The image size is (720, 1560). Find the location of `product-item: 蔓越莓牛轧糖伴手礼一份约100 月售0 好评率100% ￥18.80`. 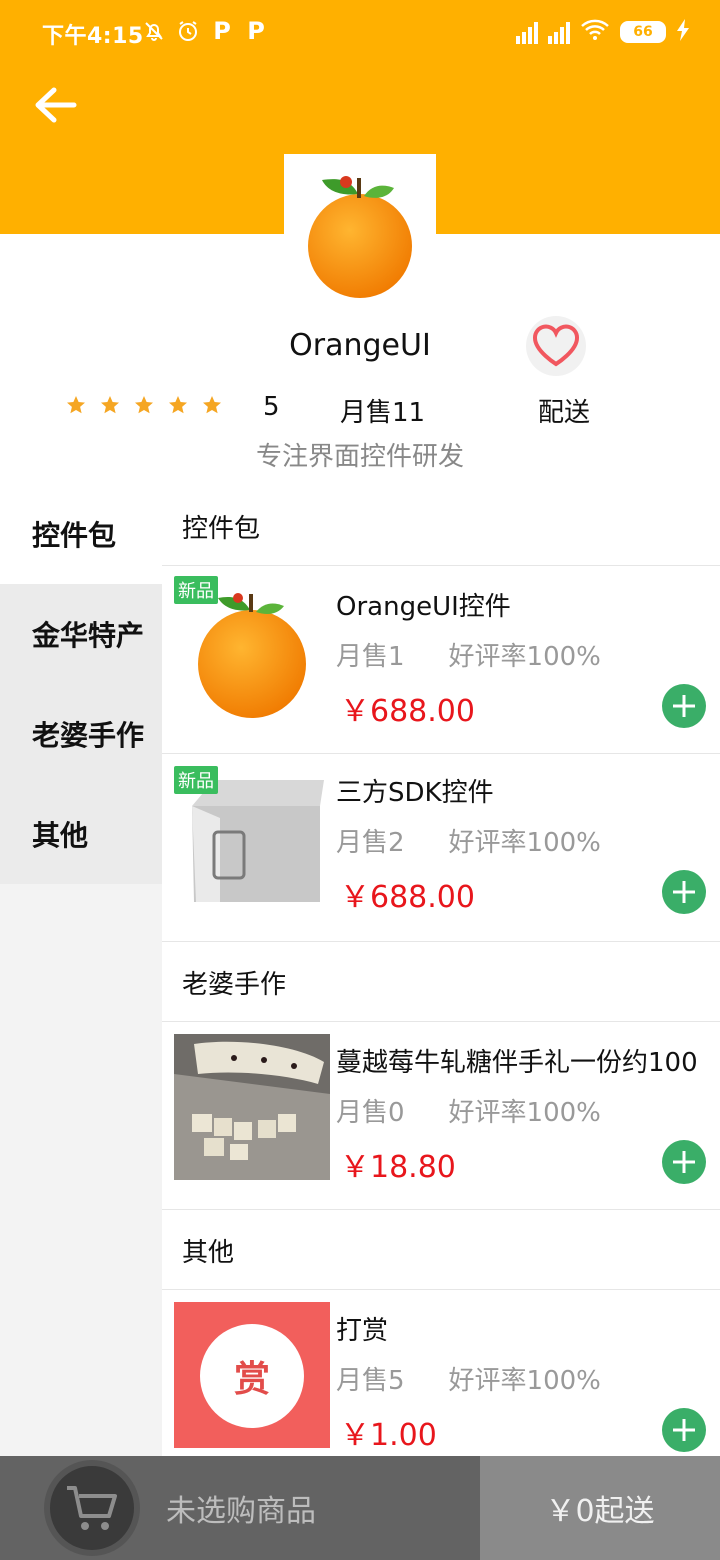

product-item: 蔓越莓牛轧糖伴手礼一份约100 月售0 好评率100% ￥18.80 is located at coordinates (441, 1116).